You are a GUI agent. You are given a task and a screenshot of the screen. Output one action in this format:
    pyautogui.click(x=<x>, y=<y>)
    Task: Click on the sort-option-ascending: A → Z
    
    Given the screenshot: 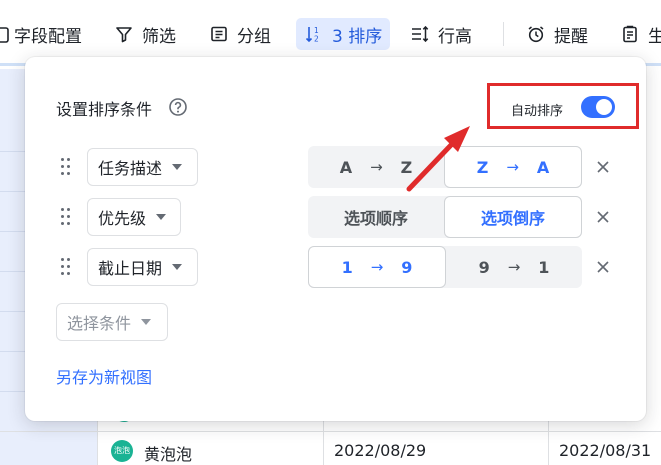 What is the action you would take?
    pyautogui.click(x=376, y=167)
    